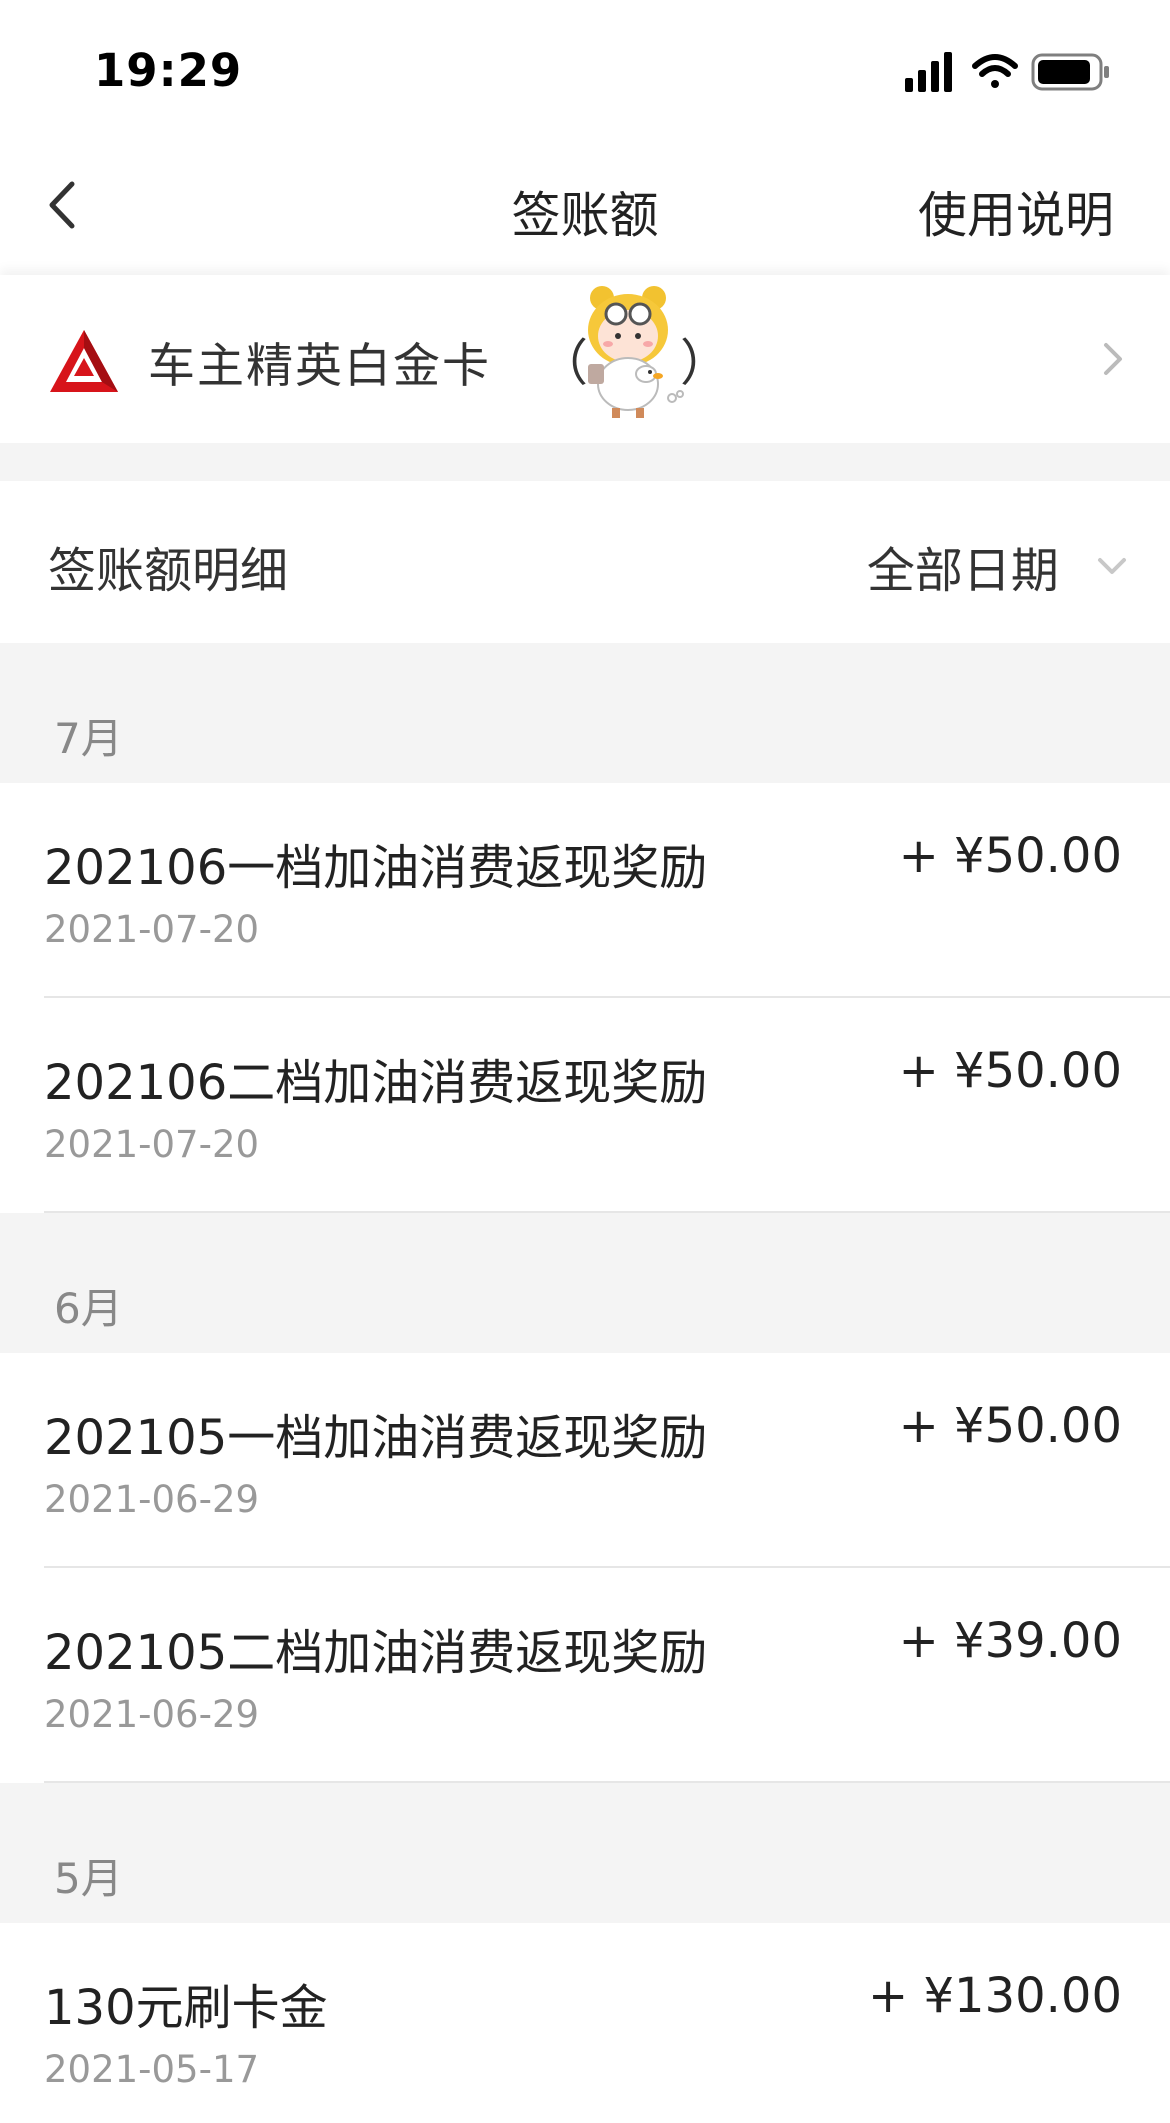 The width and height of the screenshot is (1170, 2123). What do you see at coordinates (1010, 1641) in the screenshot?
I see `transaction-amount: + ¥39.00` at bounding box center [1010, 1641].